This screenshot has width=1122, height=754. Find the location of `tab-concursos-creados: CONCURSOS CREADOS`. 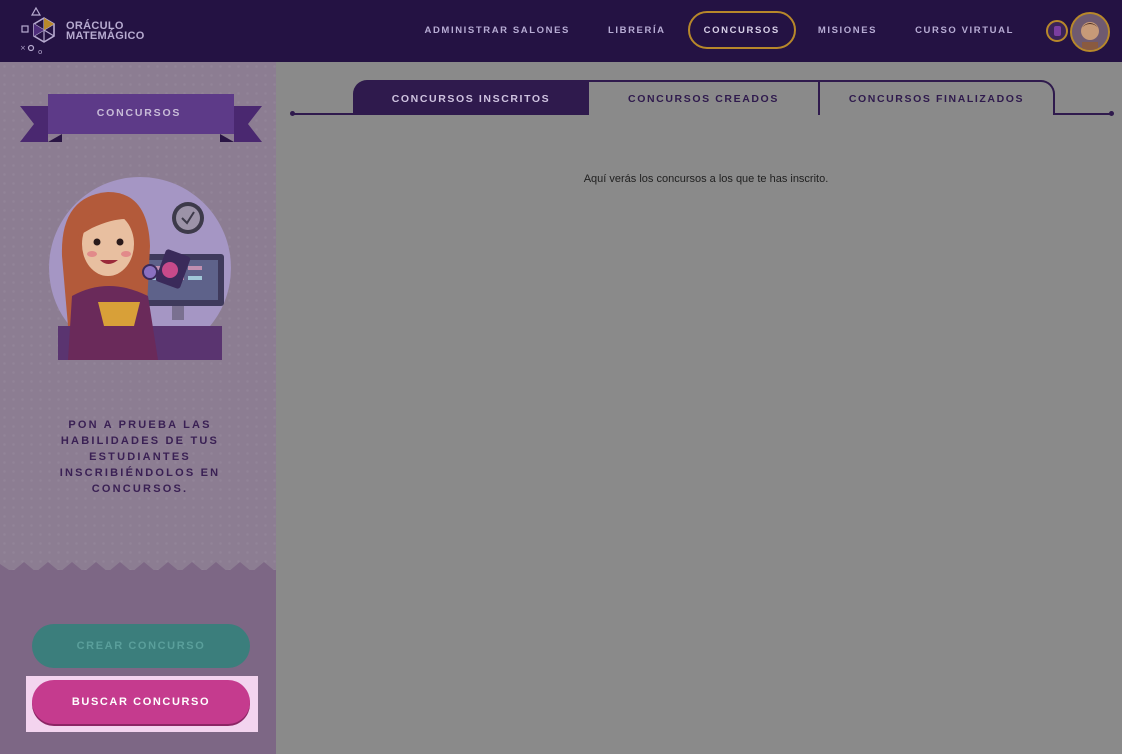

tab-concursos-creados: CONCURSOS CREADOS is located at coordinates (703, 97).